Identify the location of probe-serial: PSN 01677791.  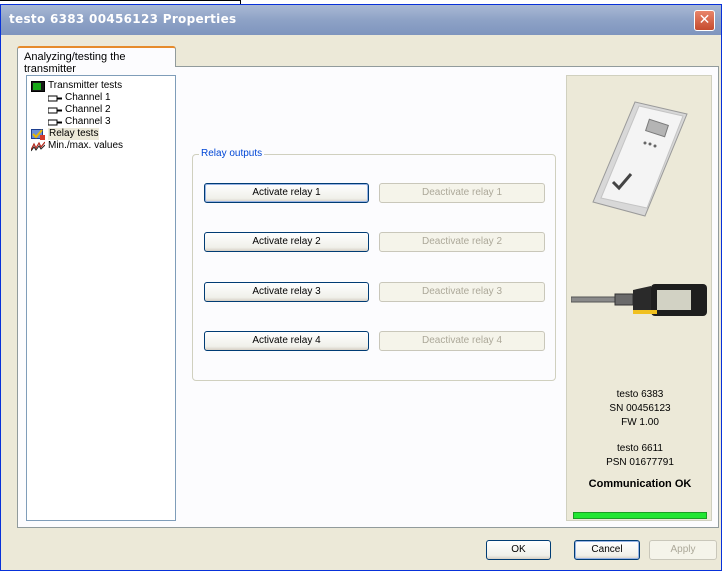
(640, 462).